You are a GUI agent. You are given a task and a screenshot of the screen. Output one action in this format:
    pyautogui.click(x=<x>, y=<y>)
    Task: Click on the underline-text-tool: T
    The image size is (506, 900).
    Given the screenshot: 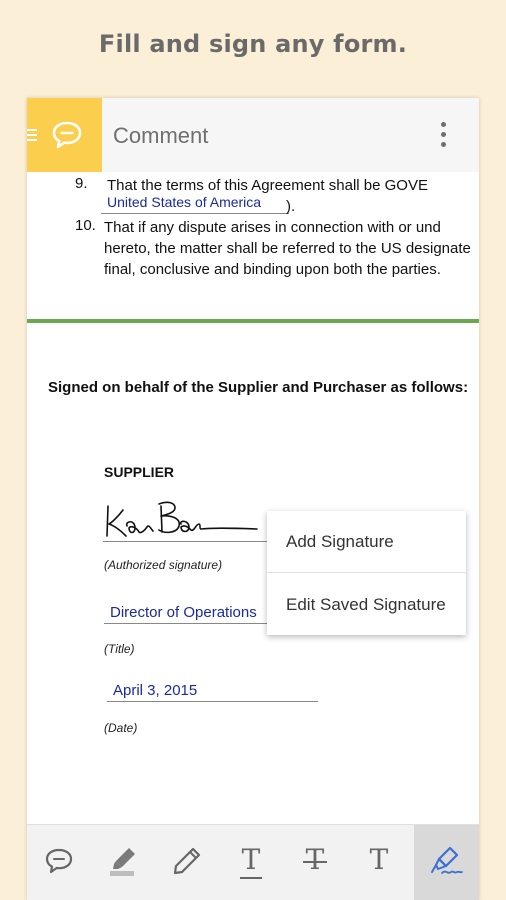 What is the action you would take?
    pyautogui.click(x=251, y=862)
    